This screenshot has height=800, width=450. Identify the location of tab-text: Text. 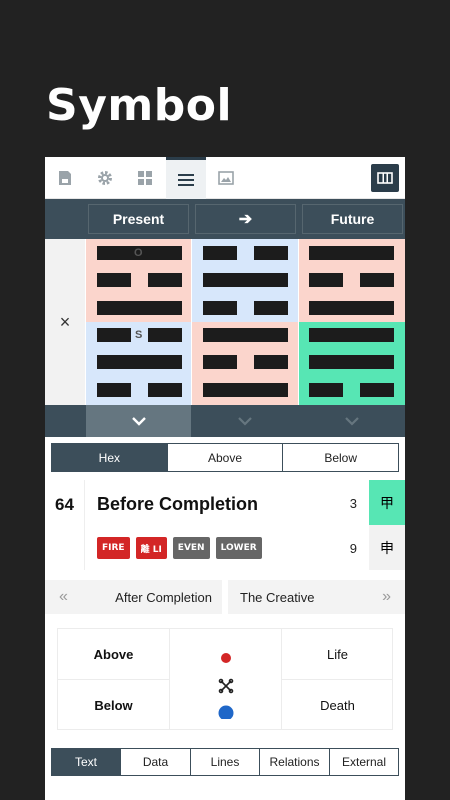
(86, 762).